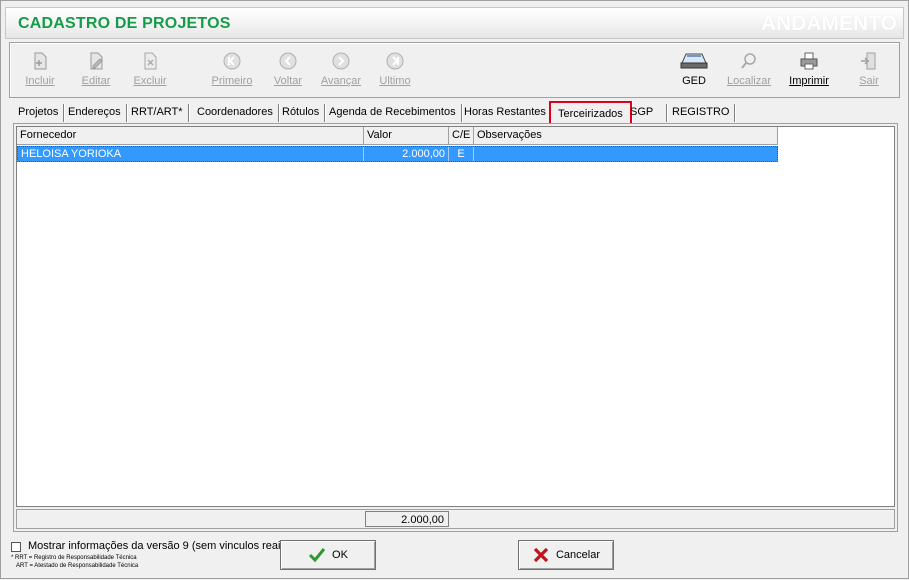 The height and width of the screenshot is (580, 909). I want to click on version9-checkbox, so click(16, 547).